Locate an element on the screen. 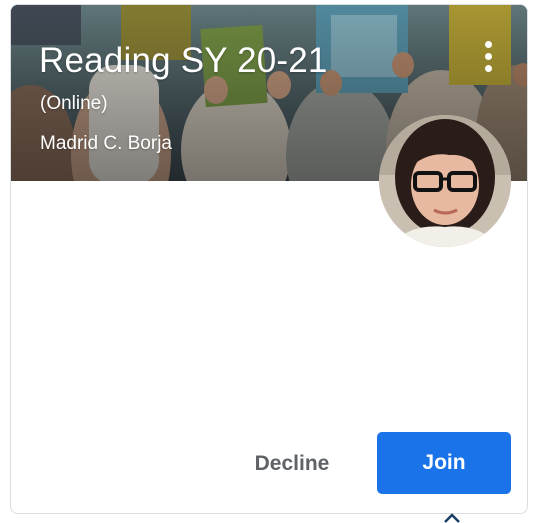 The width and height of the screenshot is (537, 523). join-button: Join is located at coordinates (444, 463).